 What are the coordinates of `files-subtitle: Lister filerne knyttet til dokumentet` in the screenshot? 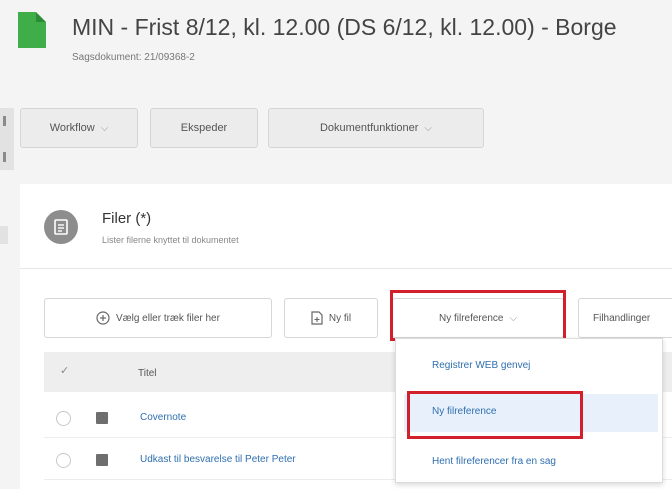 It's located at (170, 240).